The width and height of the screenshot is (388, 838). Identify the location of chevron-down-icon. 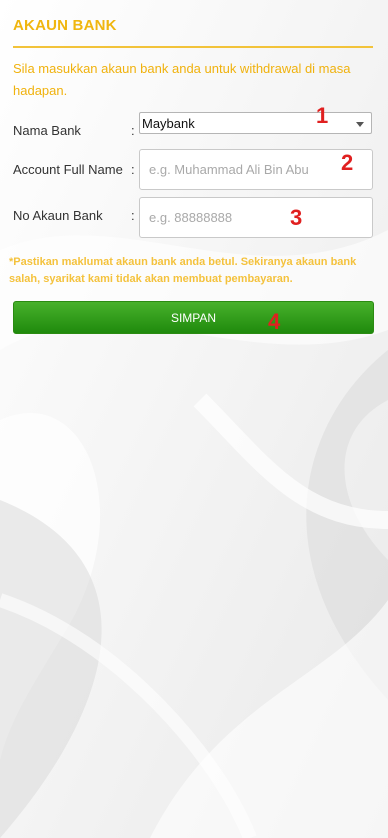
(360, 124).